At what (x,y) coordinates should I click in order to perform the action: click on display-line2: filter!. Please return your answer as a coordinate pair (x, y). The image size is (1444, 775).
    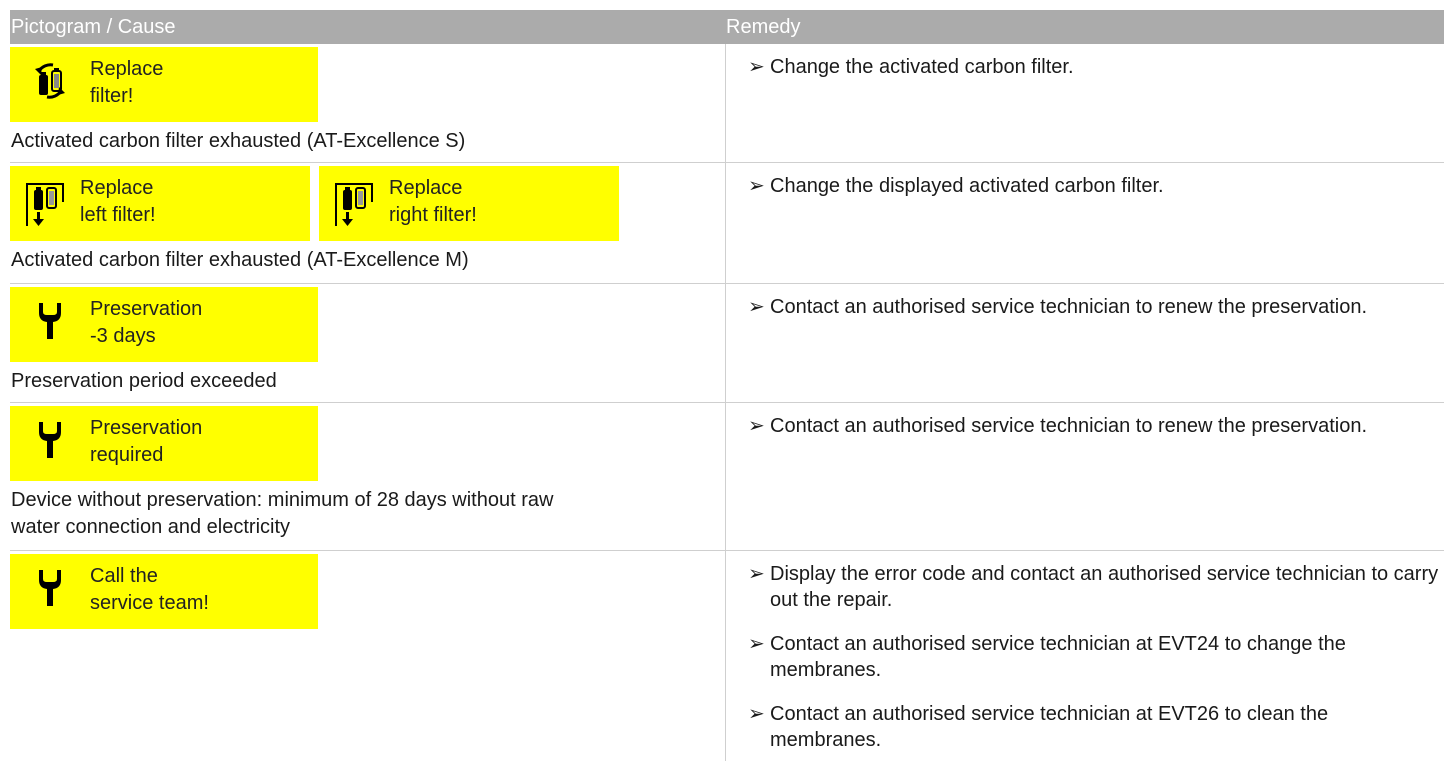
    Looking at the image, I should click on (112, 96).